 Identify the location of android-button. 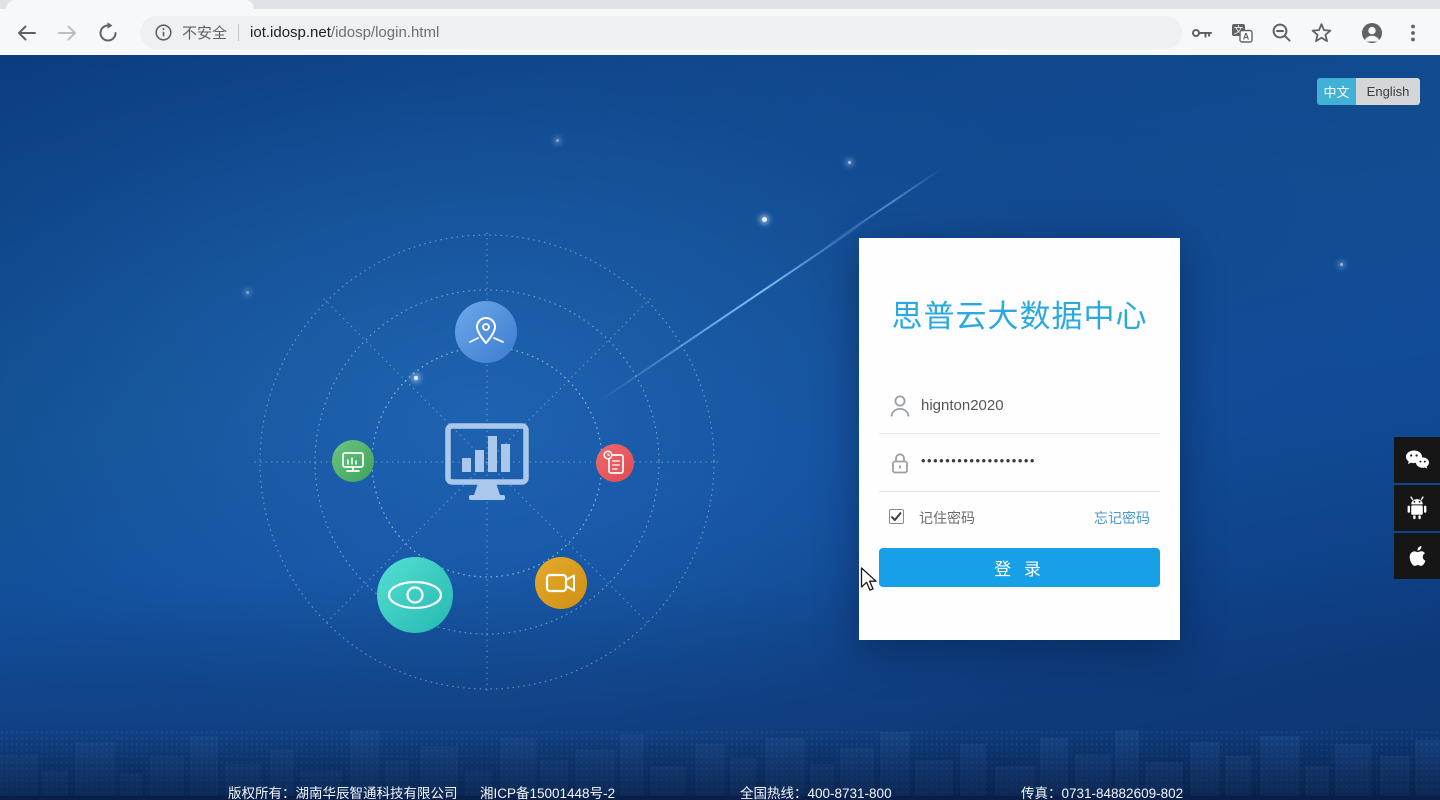
(1417, 508).